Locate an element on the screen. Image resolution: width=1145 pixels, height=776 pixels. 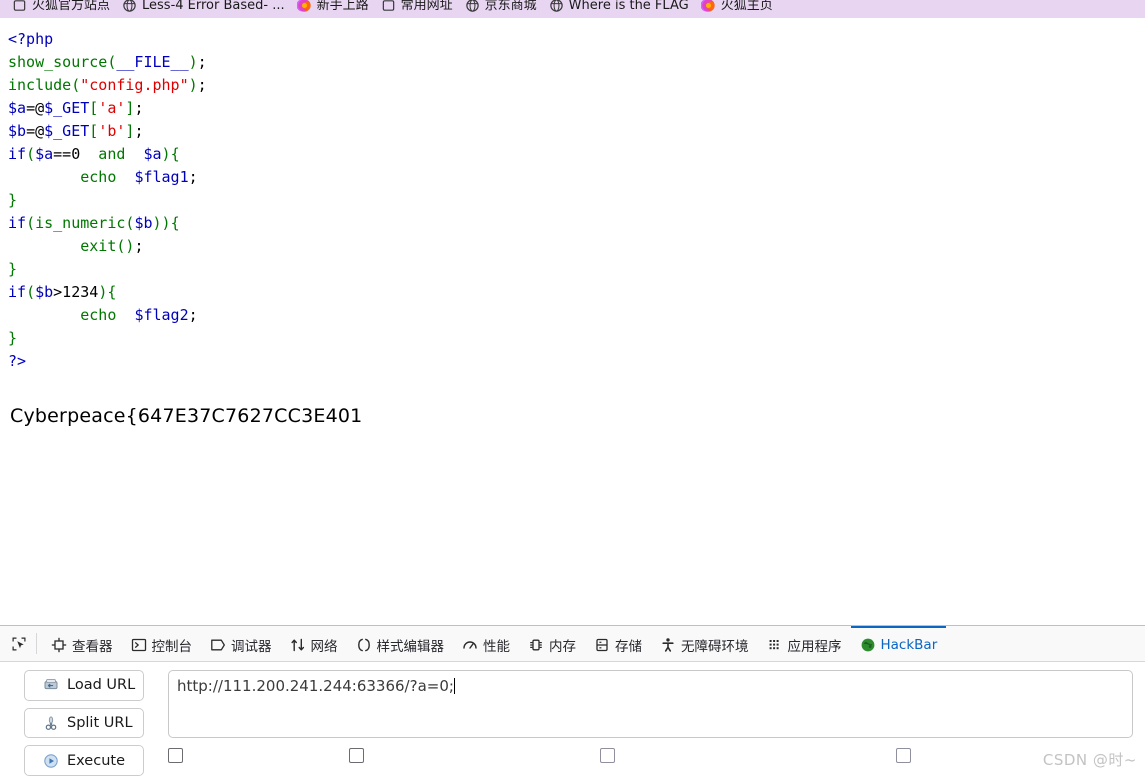
code-token: is_numeric is located at coordinates (80, 223).